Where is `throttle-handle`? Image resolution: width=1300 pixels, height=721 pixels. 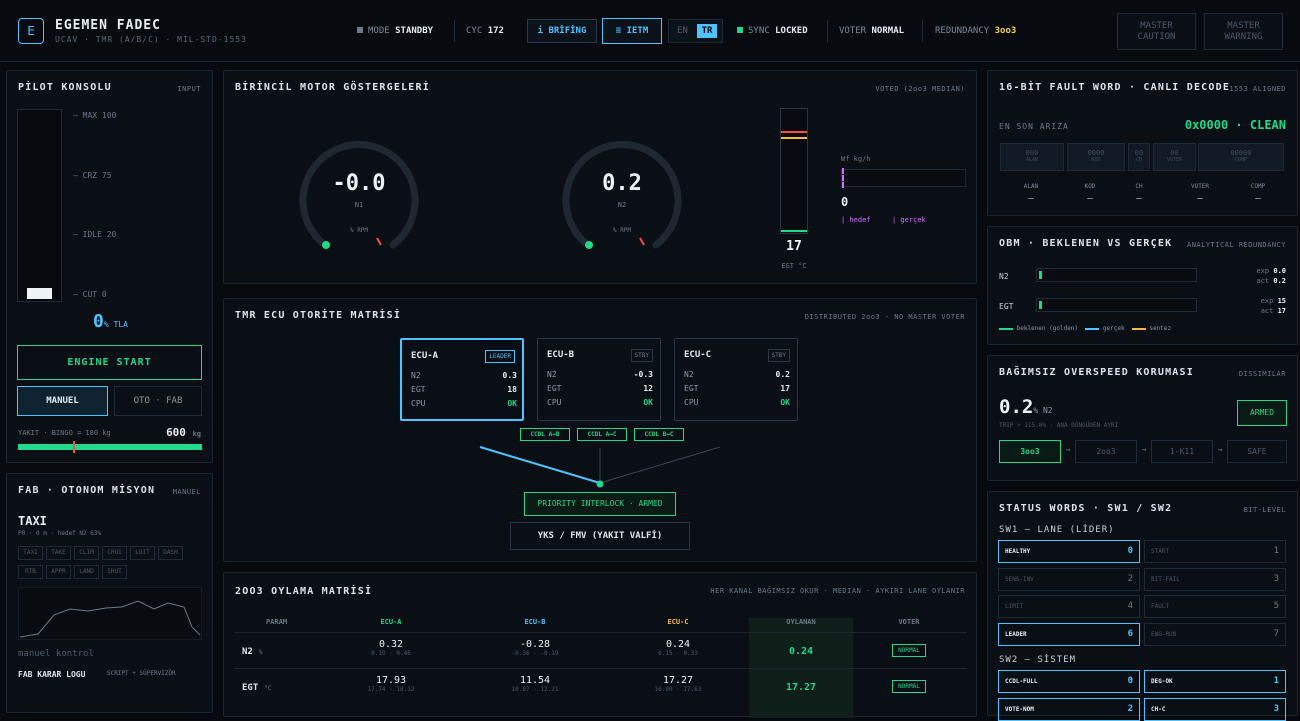 throttle-handle is located at coordinates (39, 293).